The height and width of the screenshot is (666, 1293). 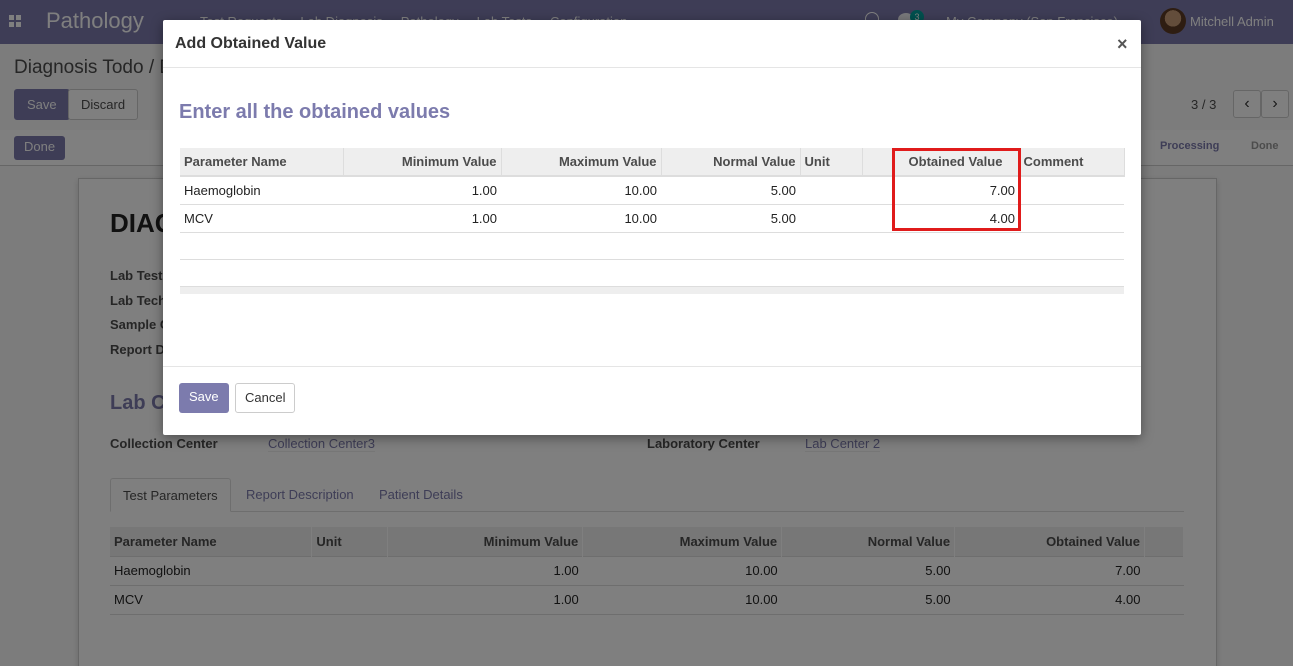 What do you see at coordinates (262, 162) in the screenshot?
I see `column-header: Parameter Name` at bounding box center [262, 162].